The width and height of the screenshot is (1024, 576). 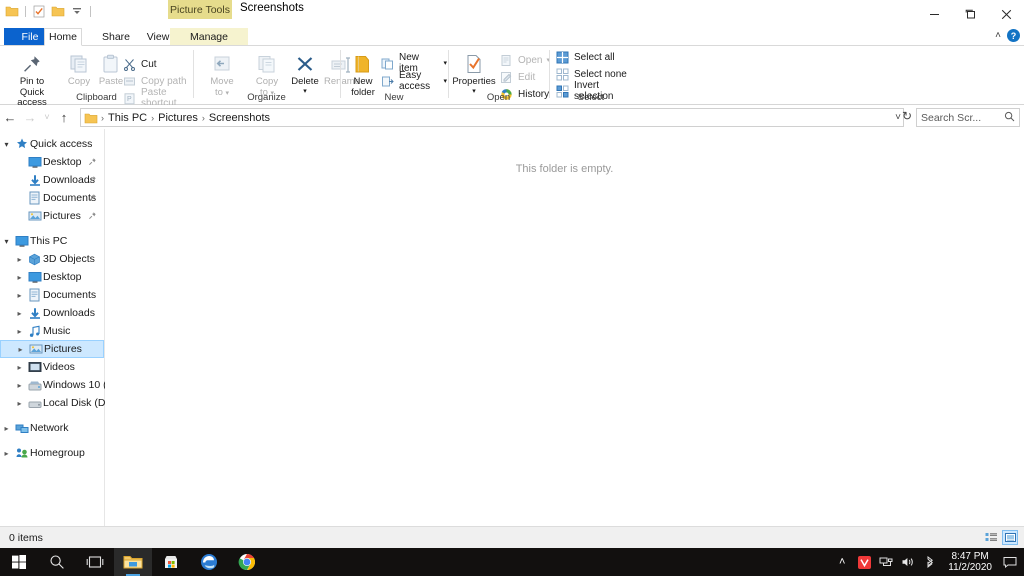 I want to click on sidebar-item-pictures: ▸ Pictures, so click(x=52, y=349).